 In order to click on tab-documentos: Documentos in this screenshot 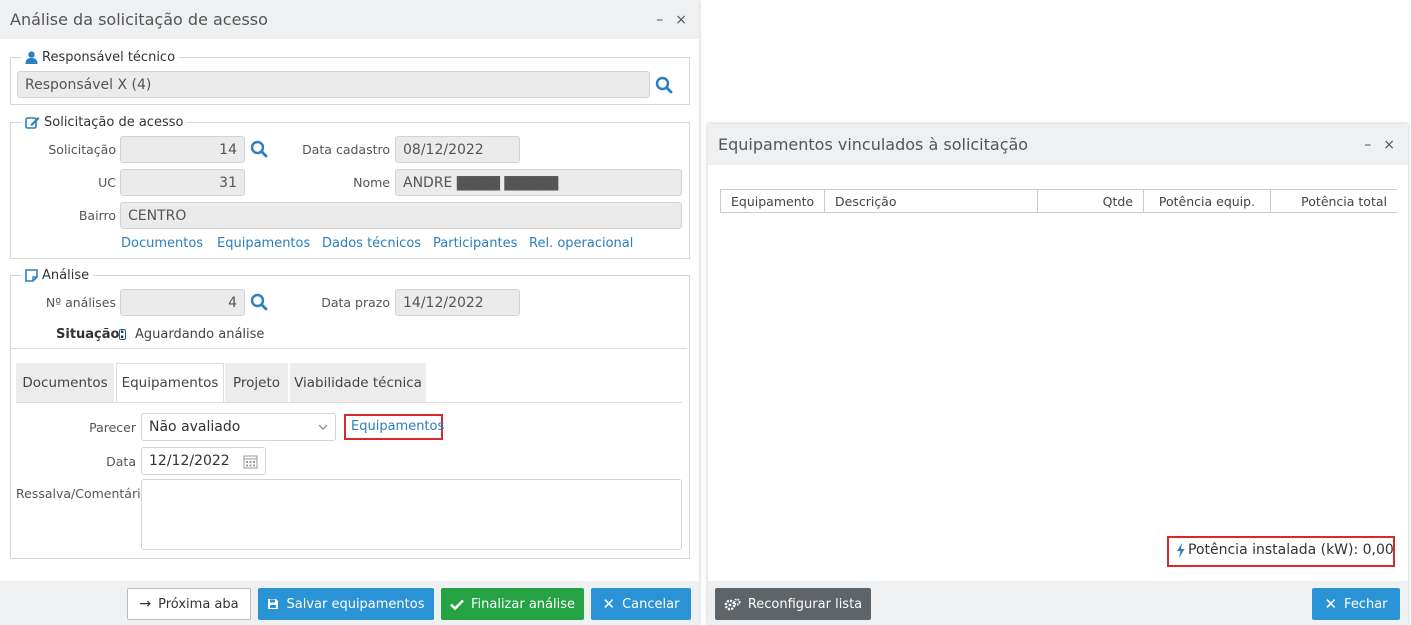, I will do `click(65, 382)`.